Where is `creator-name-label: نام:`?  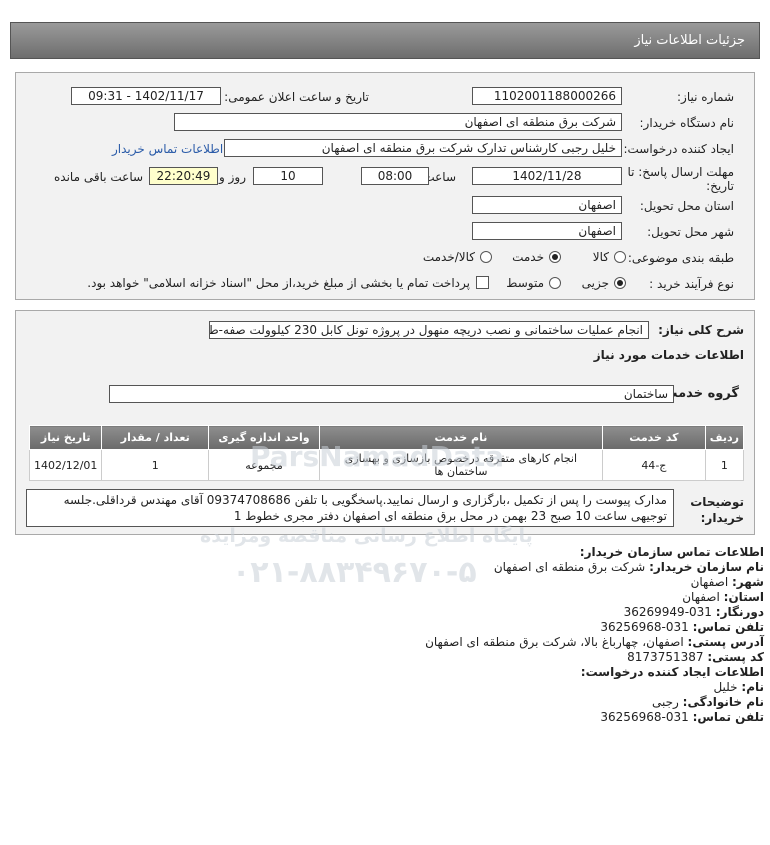
creator-name-label: نام: is located at coordinates (752, 687).